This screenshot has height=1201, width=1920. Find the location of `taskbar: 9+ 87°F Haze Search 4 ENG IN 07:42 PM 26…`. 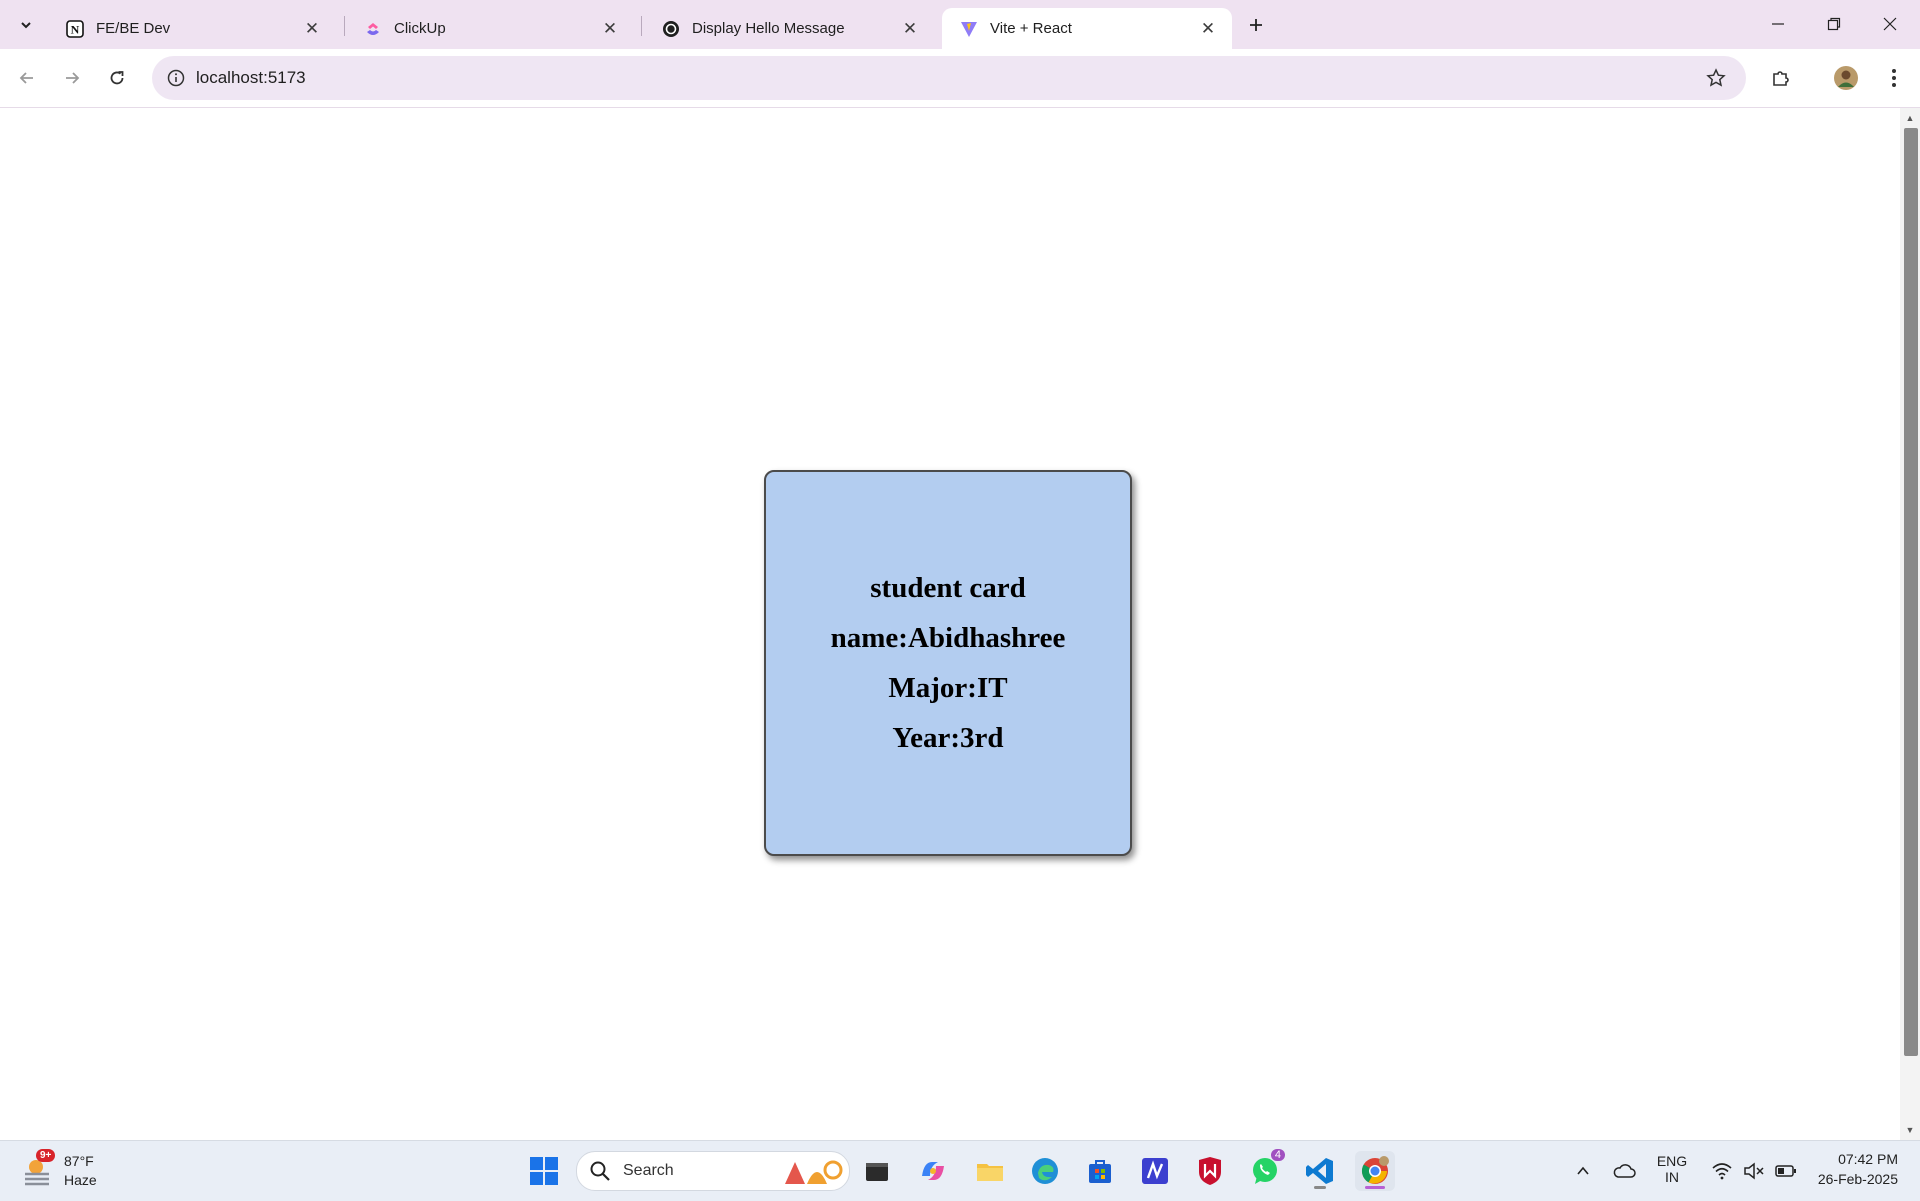

taskbar: 9+ 87°F Haze Search 4 ENG IN 07:42 PM 26… is located at coordinates (960, 1170).